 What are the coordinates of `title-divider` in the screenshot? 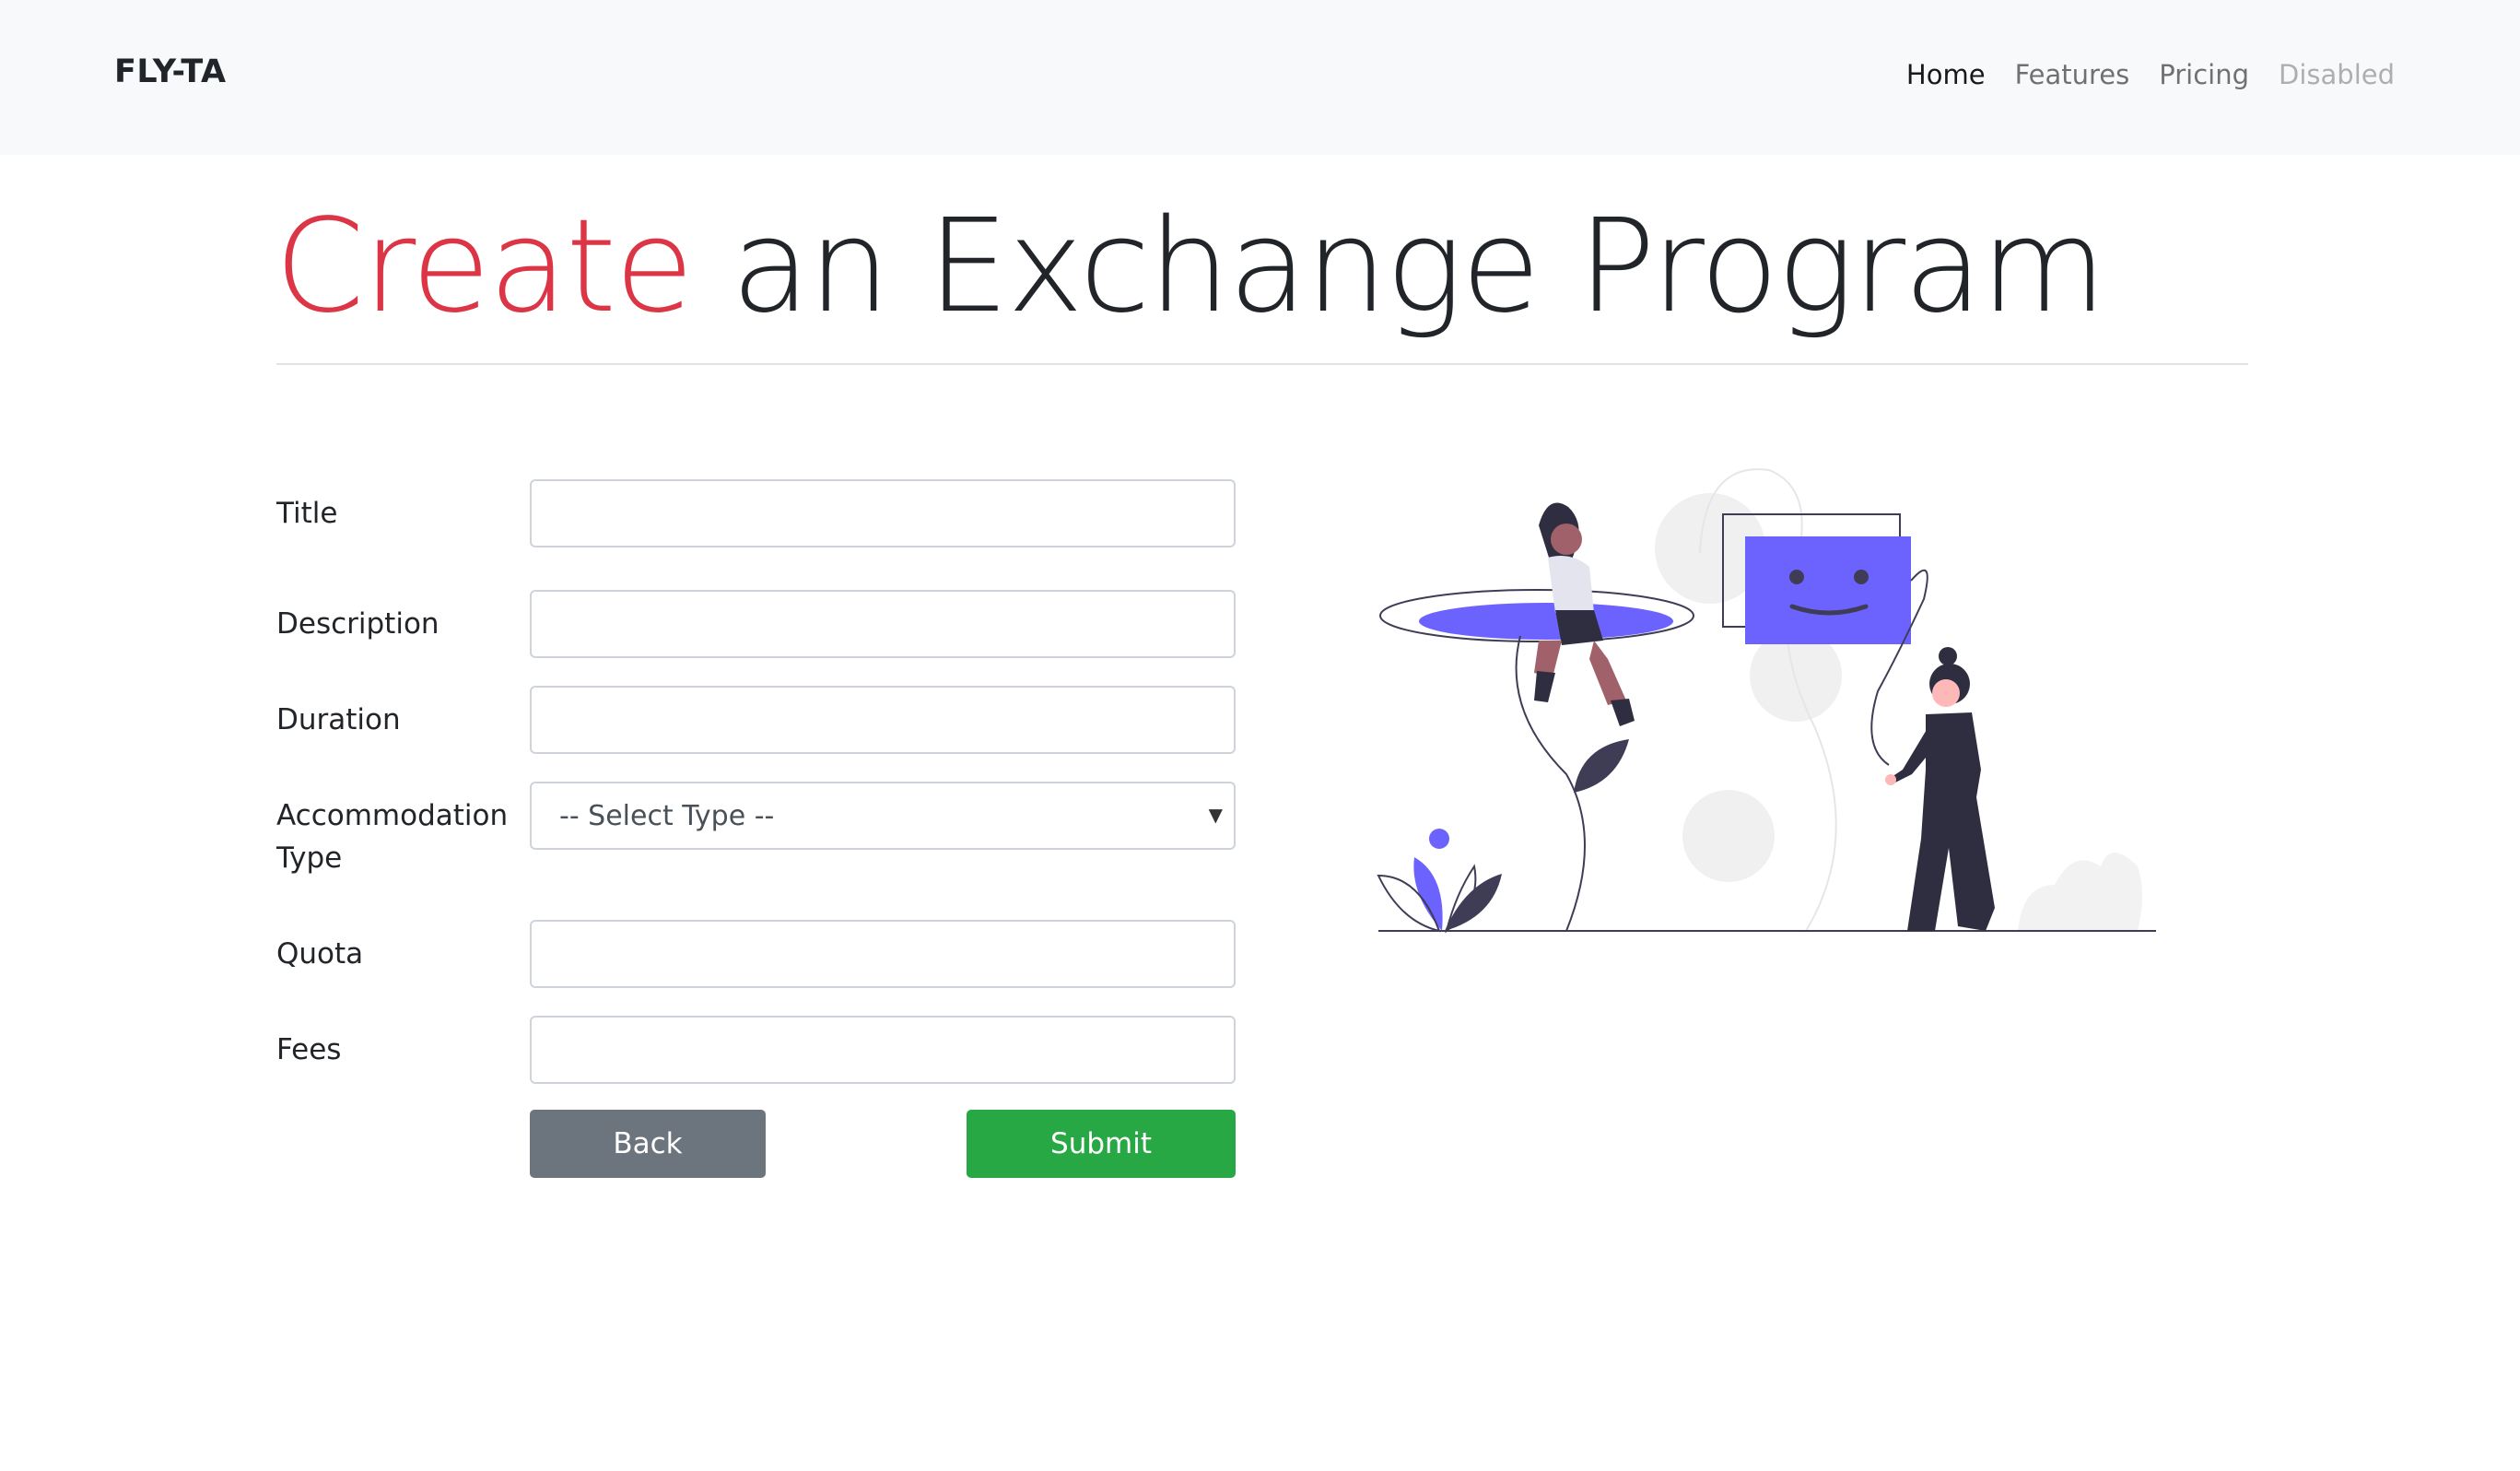 It's located at (1262, 364).